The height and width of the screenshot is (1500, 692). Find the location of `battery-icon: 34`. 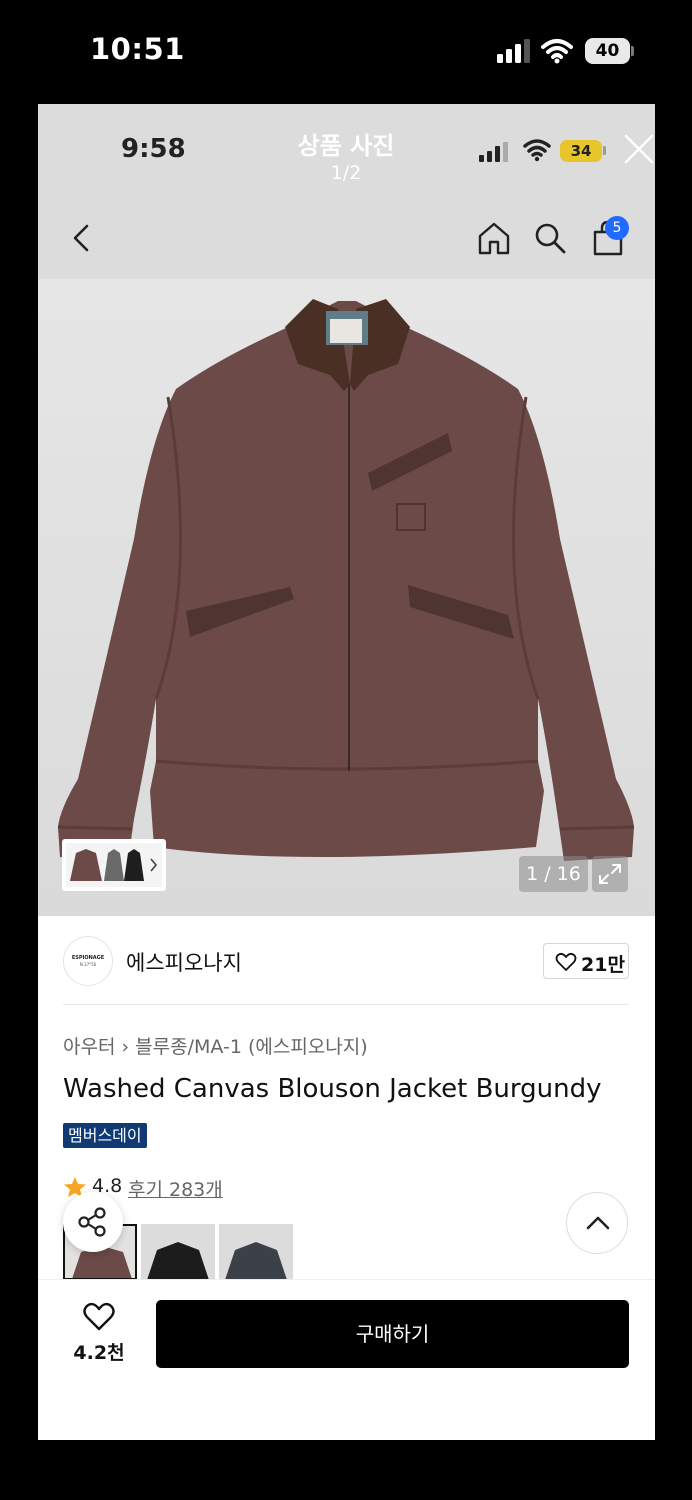

battery-icon: 34 is located at coordinates (581, 151).